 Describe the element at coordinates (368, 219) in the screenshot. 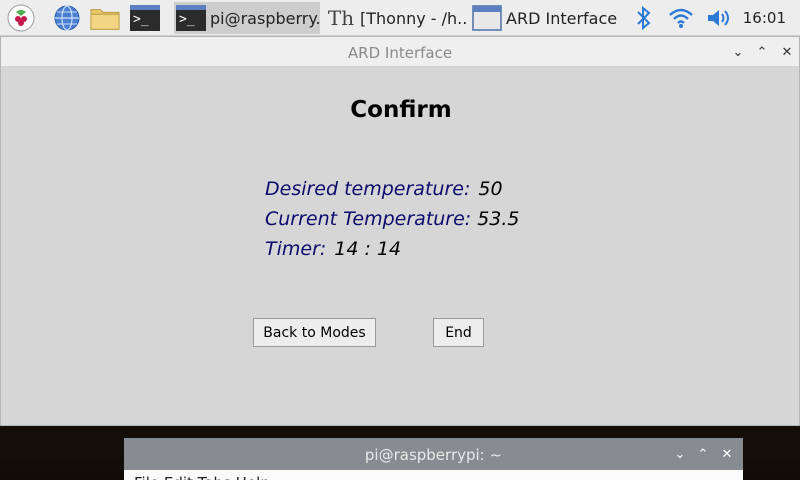

I see `current-temperature-label: Current Temperature:` at that location.